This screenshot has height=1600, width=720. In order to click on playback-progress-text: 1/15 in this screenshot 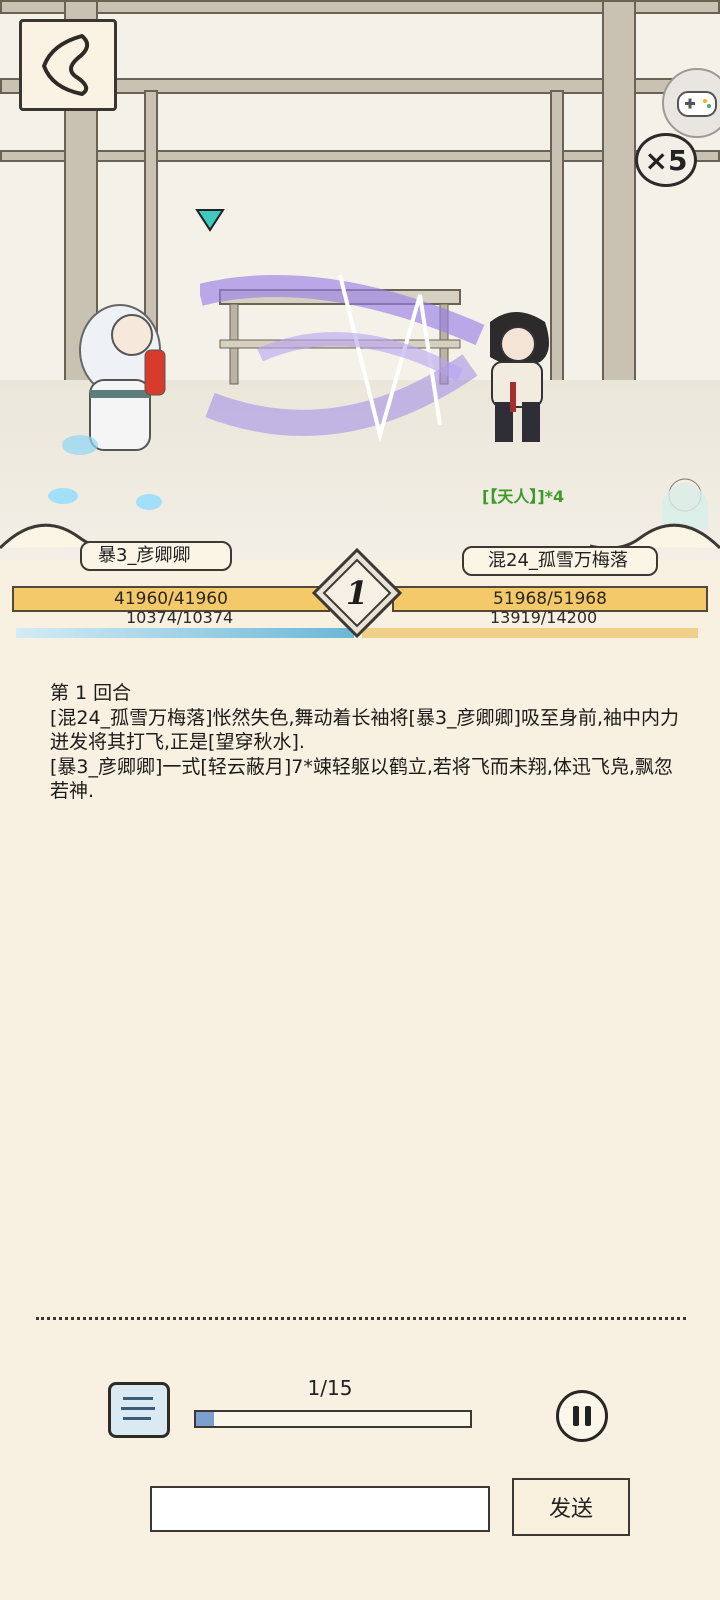, I will do `click(330, 1388)`.